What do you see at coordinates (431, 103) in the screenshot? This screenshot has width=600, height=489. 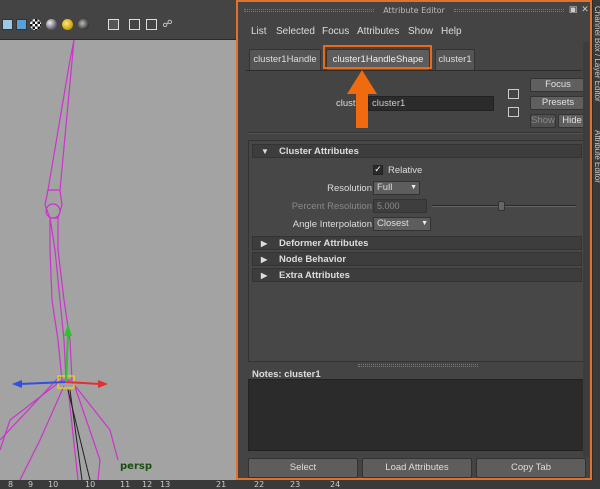 I see `node-name-field: cluster1` at bounding box center [431, 103].